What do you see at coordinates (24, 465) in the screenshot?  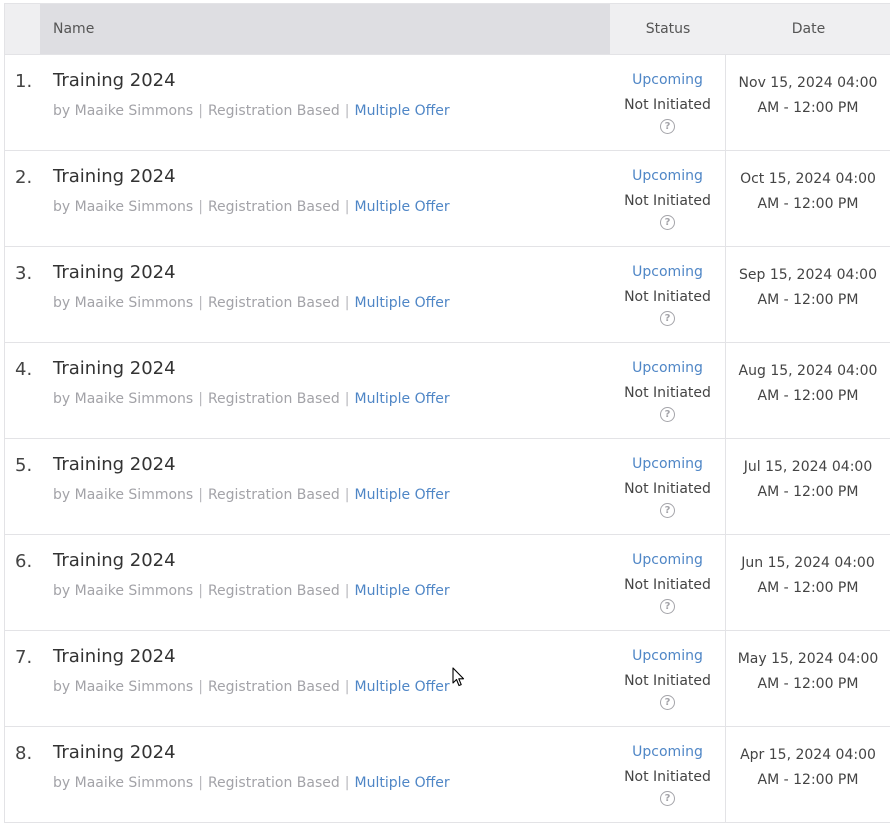 I see `row-index: 5.` at bounding box center [24, 465].